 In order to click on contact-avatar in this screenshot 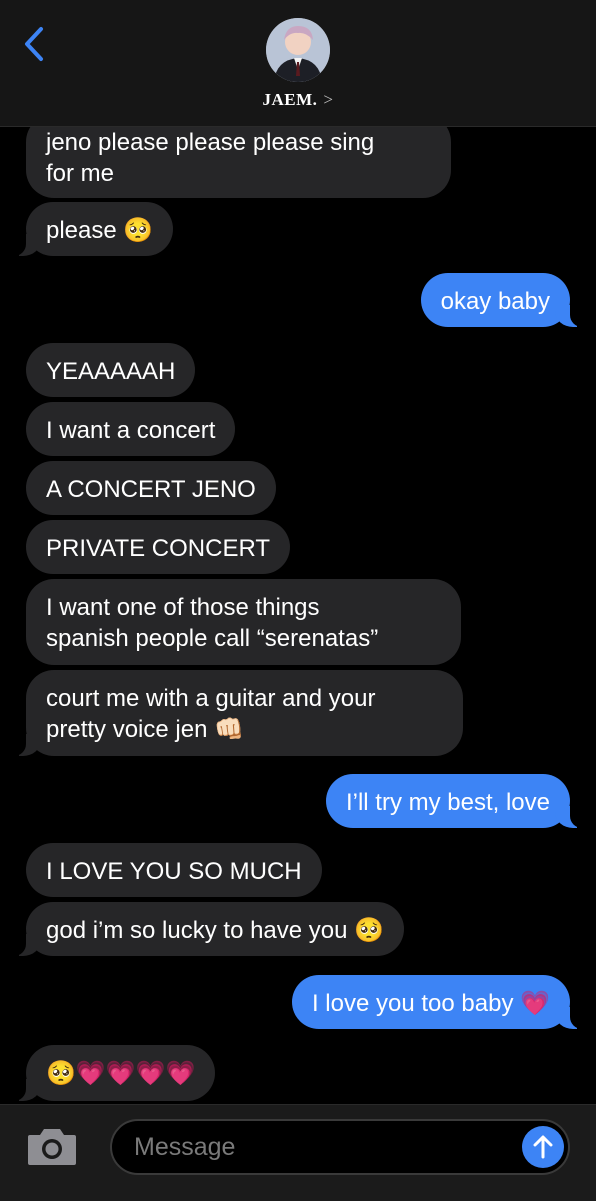, I will do `click(298, 50)`.